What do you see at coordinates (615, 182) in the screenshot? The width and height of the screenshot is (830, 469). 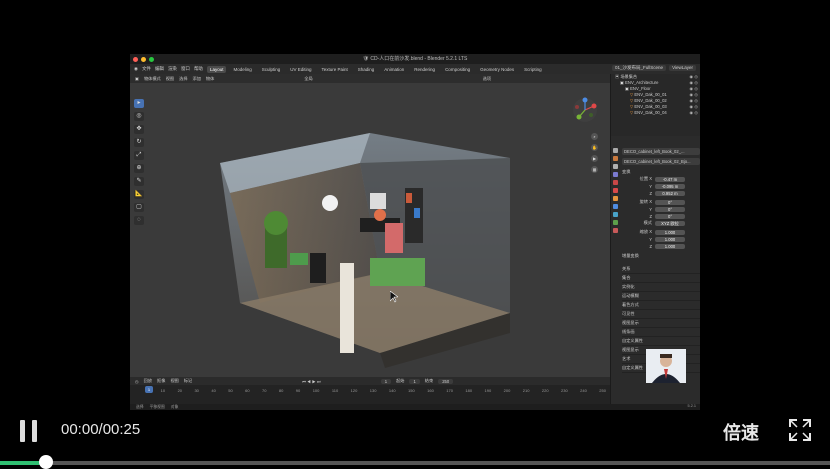 I see `scene-properties-icon` at bounding box center [615, 182].